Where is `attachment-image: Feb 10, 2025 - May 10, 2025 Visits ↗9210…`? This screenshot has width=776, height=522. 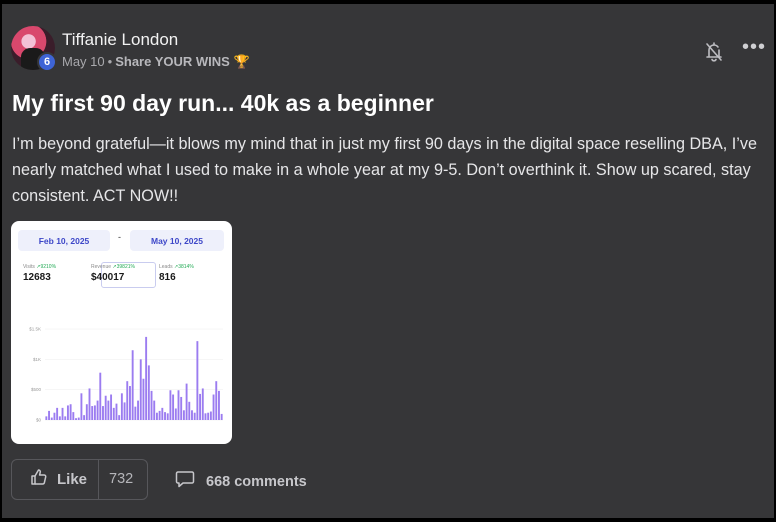 attachment-image: Feb 10, 2025 - May 10, 2025 Visits ↗9210… is located at coordinates (121, 332).